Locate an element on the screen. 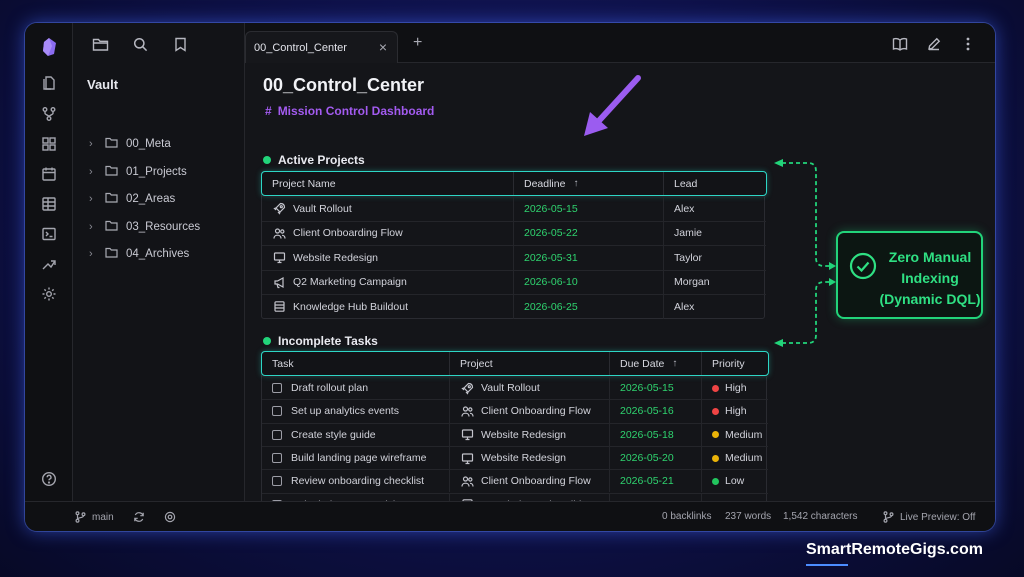 The image size is (1024, 577). grid-icon is located at coordinates (49, 144).